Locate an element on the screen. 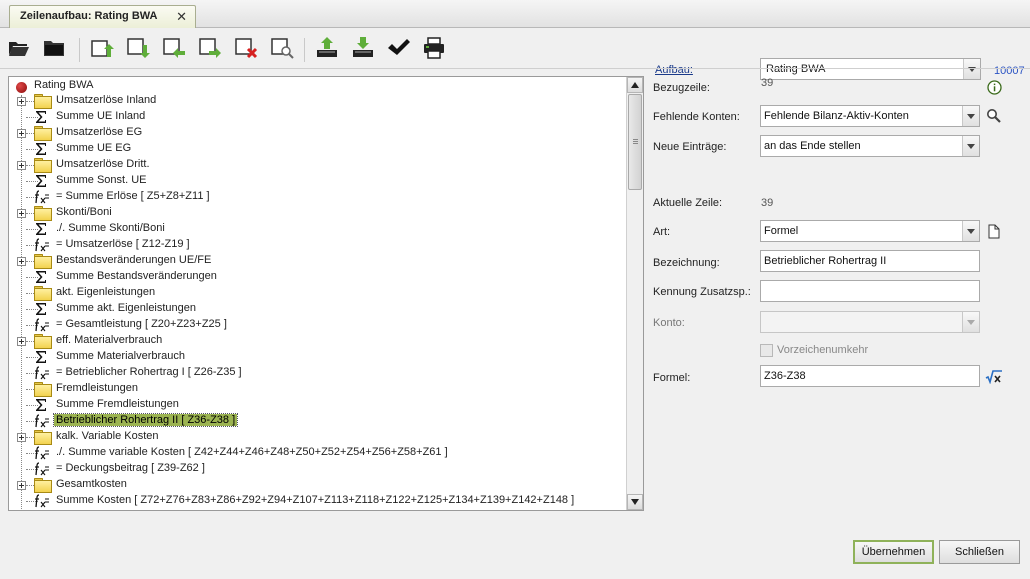  open-folder-icon is located at coordinates (19, 48).